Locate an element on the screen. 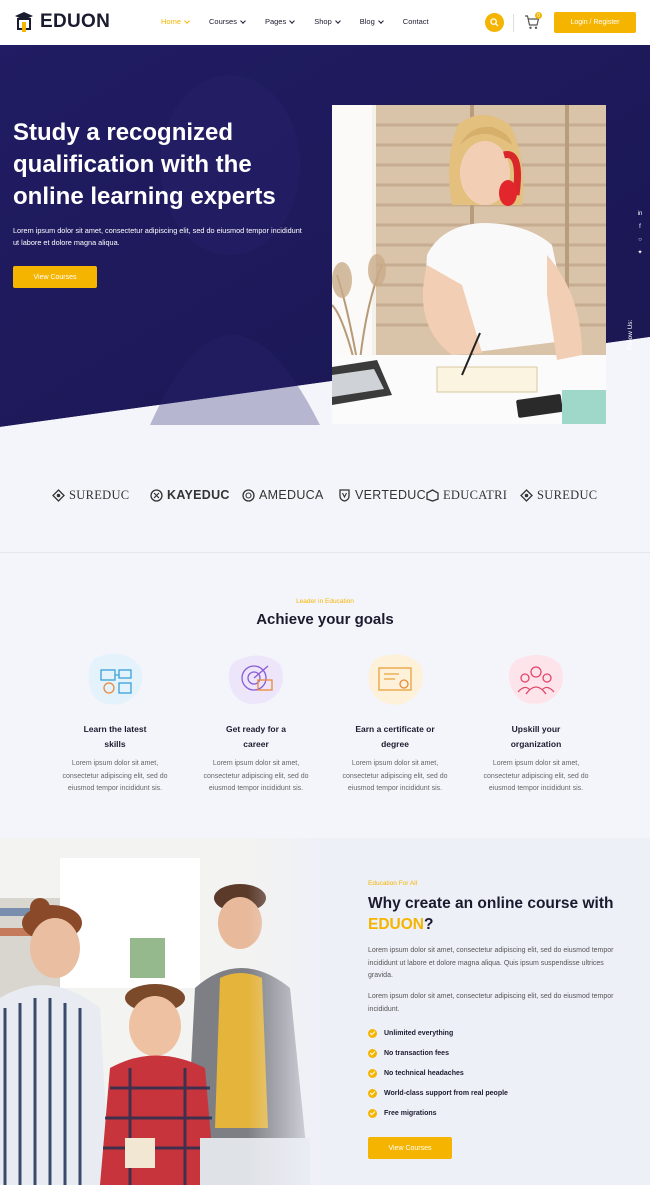 This screenshot has width=650, height=1185. nav-shop-label: Shop is located at coordinates (323, 21).